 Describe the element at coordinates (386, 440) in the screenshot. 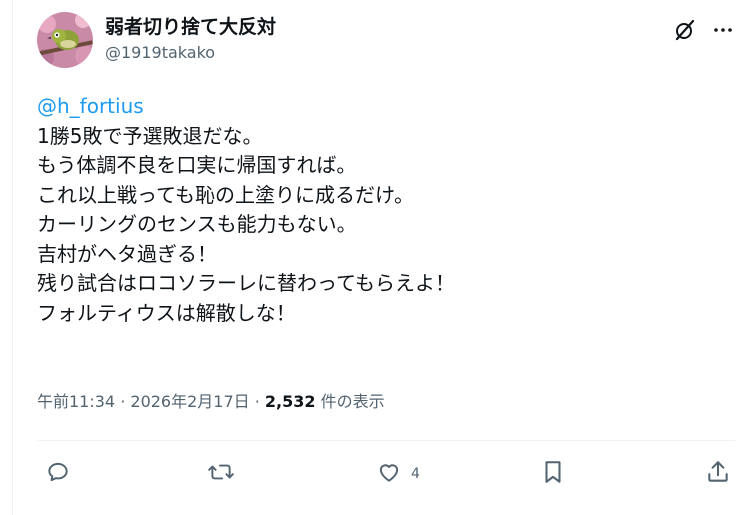

I see `actions-divider` at that location.